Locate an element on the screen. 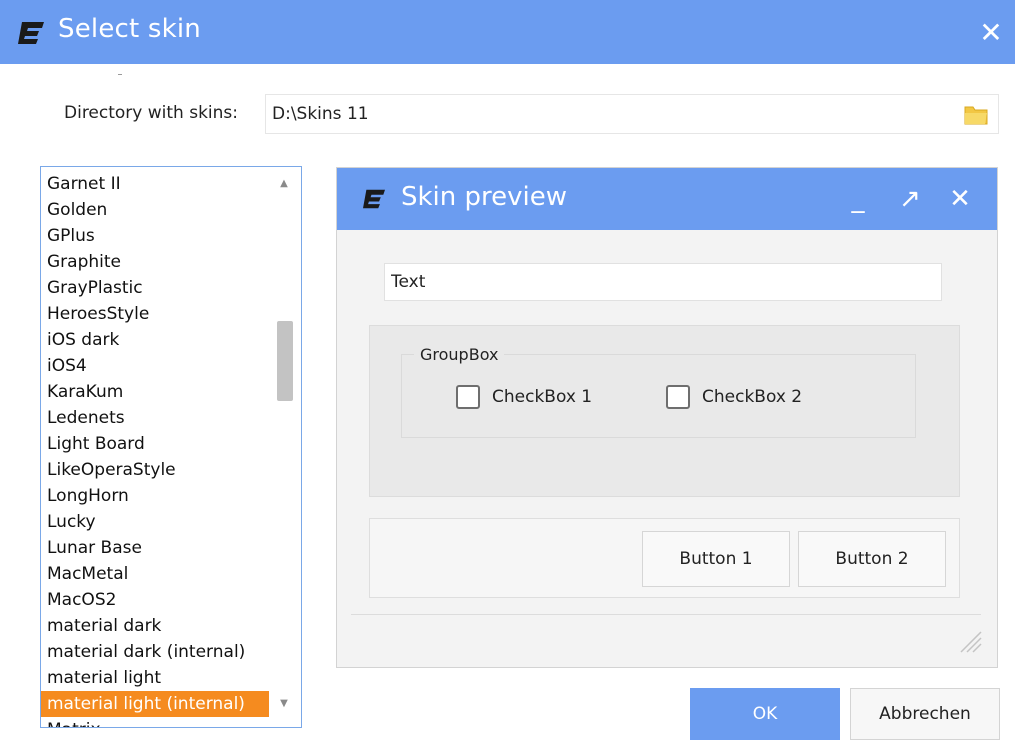 Image resolution: width=1015 pixels, height=756 pixels. app-logo-icon is located at coordinates (31, 33).